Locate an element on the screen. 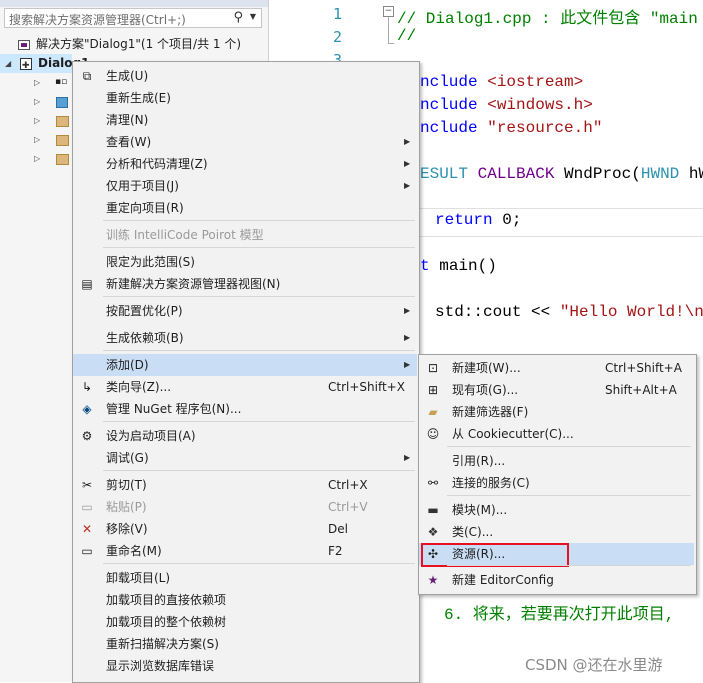  class-icon: ❖ is located at coordinates (433, 532).